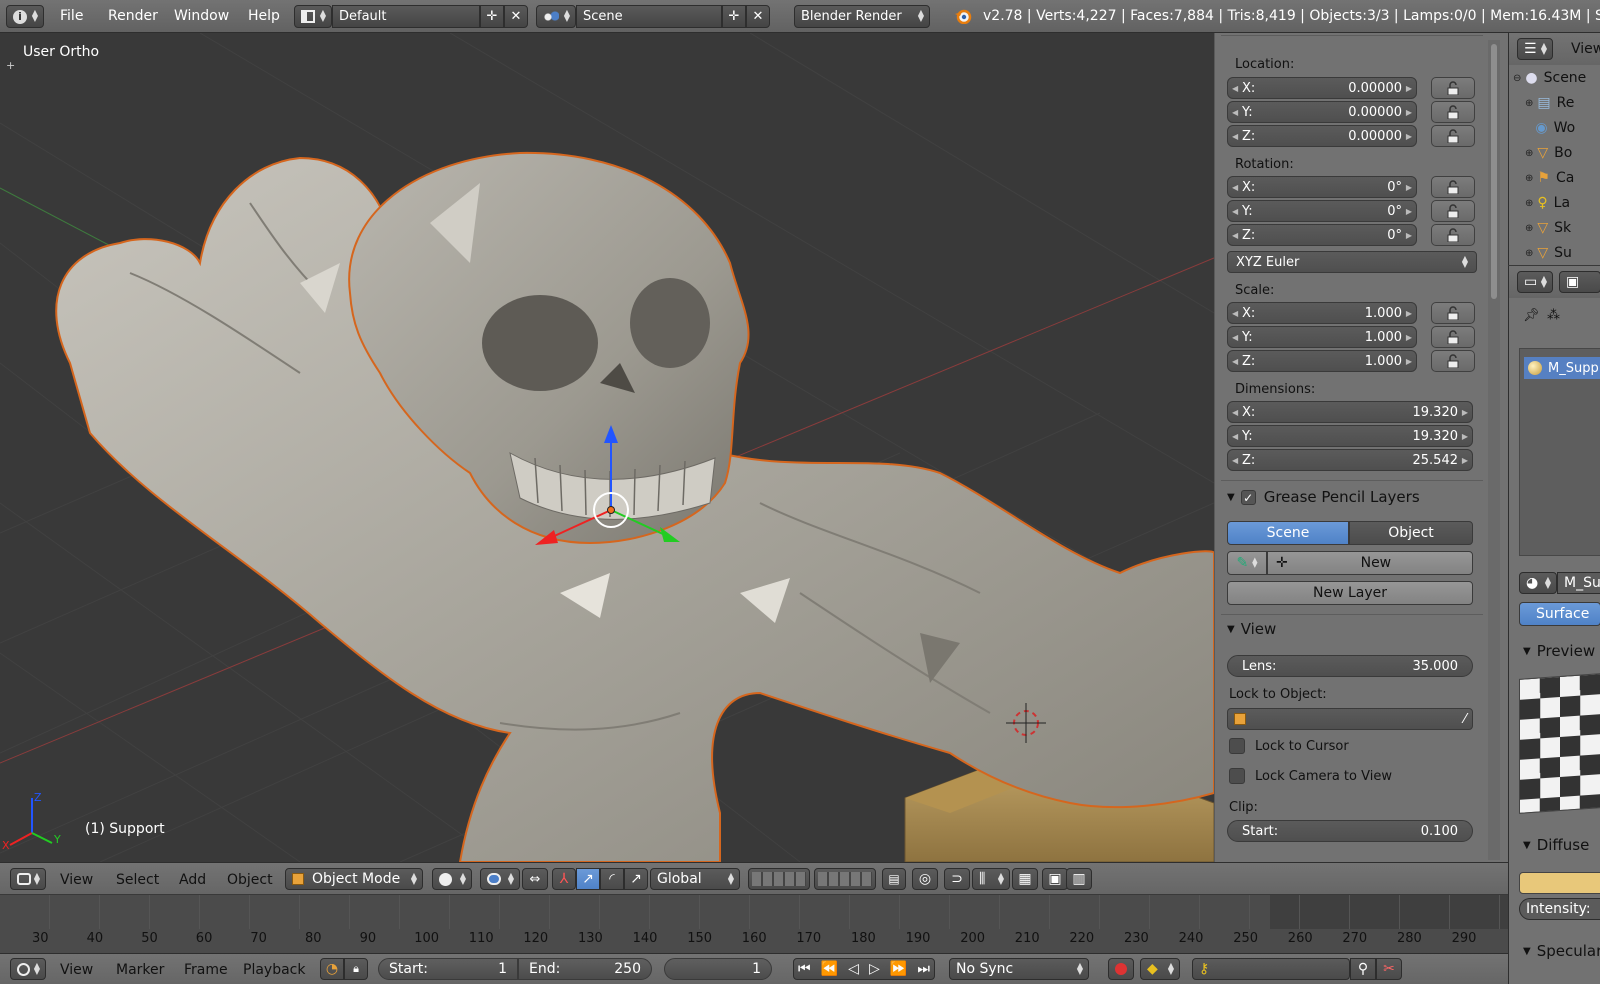  What do you see at coordinates (804, 969) in the screenshot?
I see `jump-start-icon: ⏮` at bounding box center [804, 969].